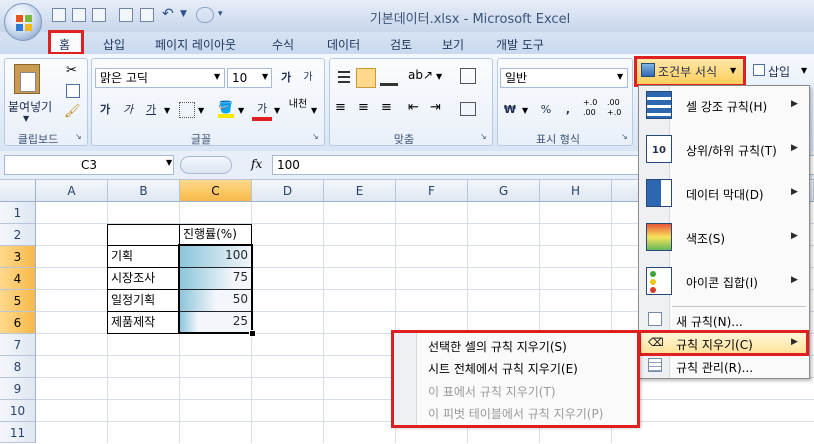 The image size is (814, 444). What do you see at coordinates (568, 110) in the screenshot?
I see `comma-button: ,` at bounding box center [568, 110].